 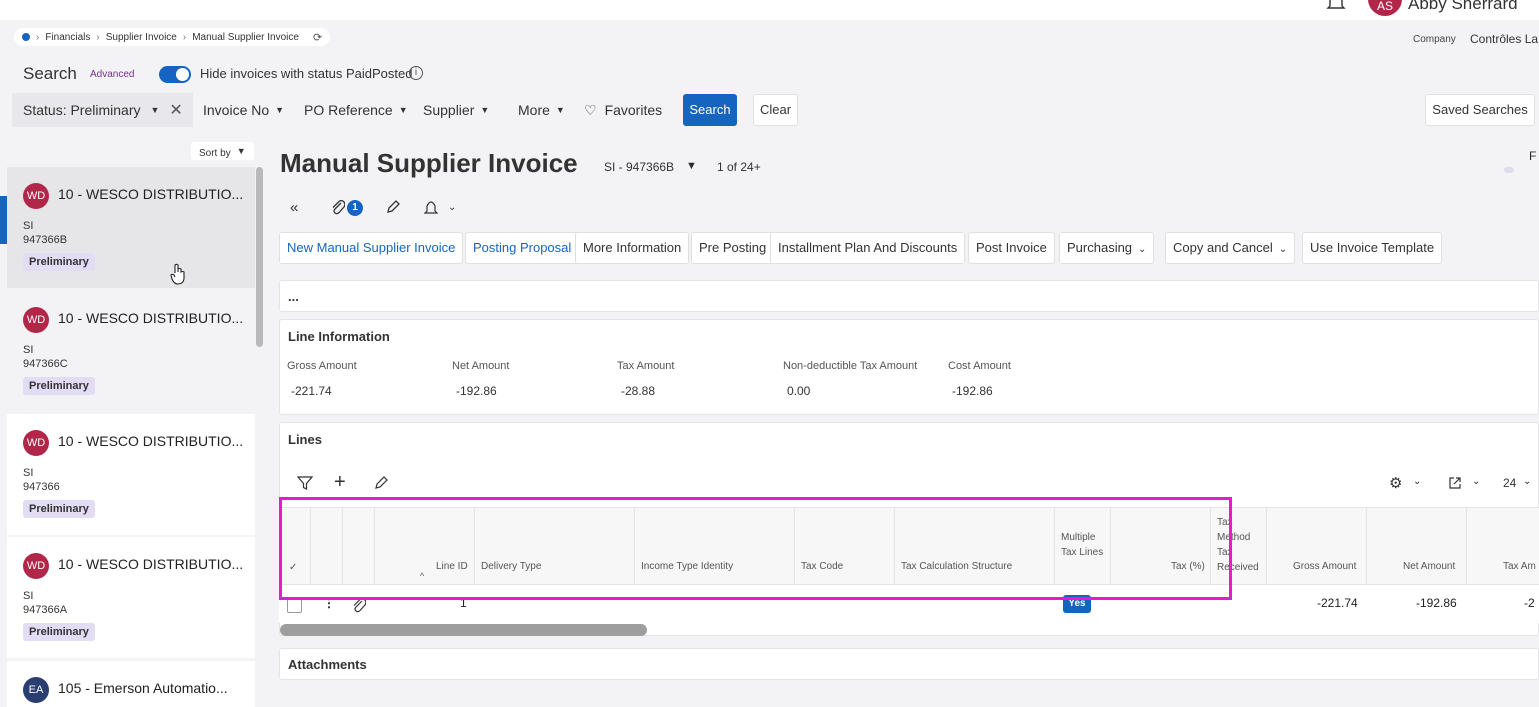 I want to click on net-amount-label: Net Amount, so click(x=481, y=366).